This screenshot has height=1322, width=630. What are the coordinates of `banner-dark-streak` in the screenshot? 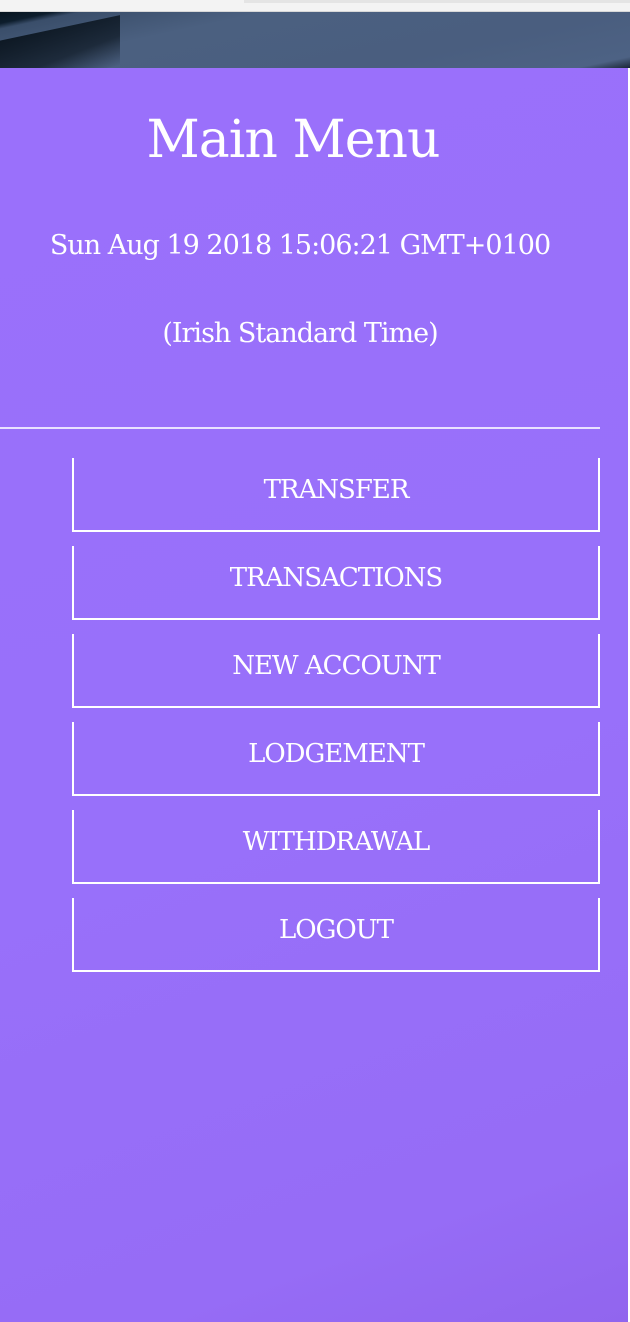 It's located at (60, 41).